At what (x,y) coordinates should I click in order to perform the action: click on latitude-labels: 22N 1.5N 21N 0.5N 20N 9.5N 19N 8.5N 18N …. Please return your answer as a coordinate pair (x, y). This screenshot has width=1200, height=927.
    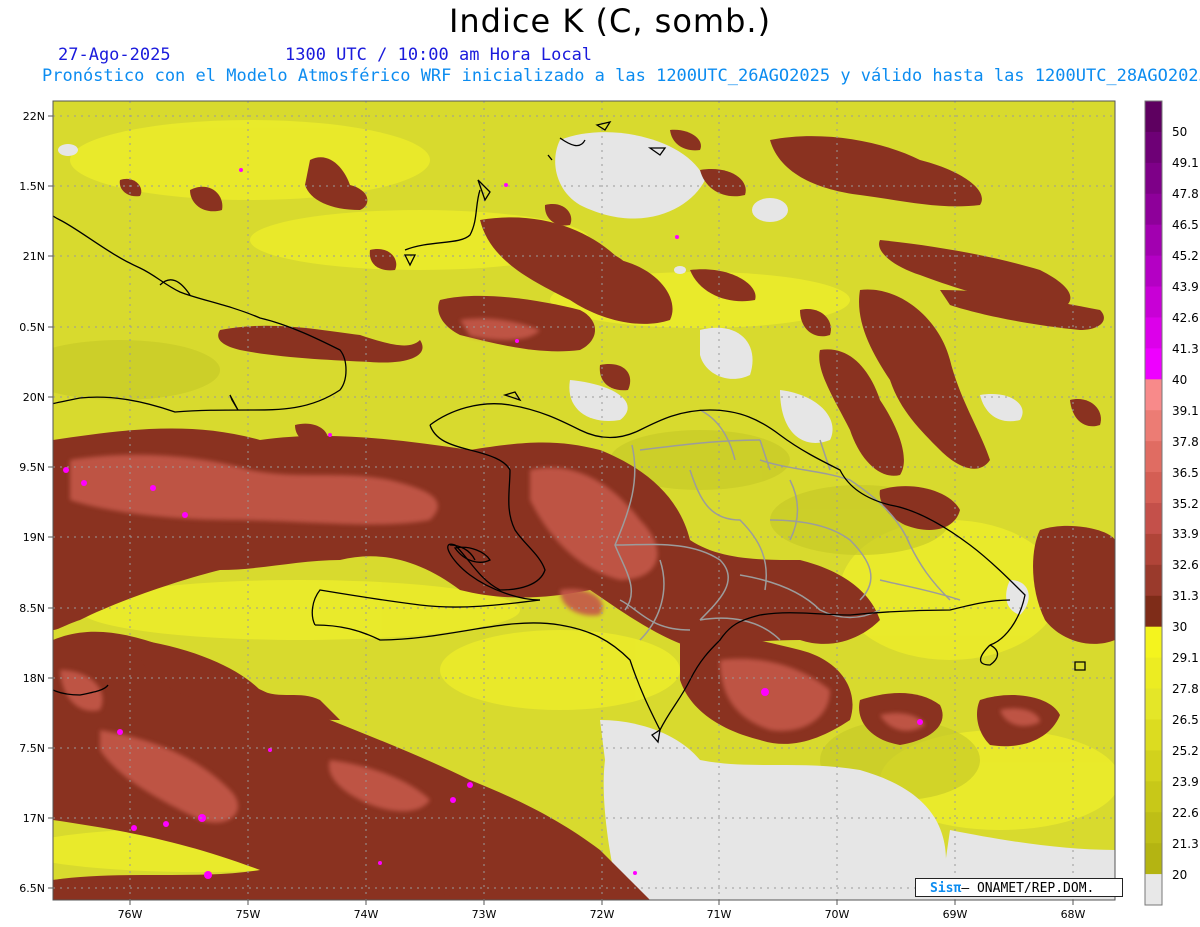
    Looking at the image, I should click on (32, 502).